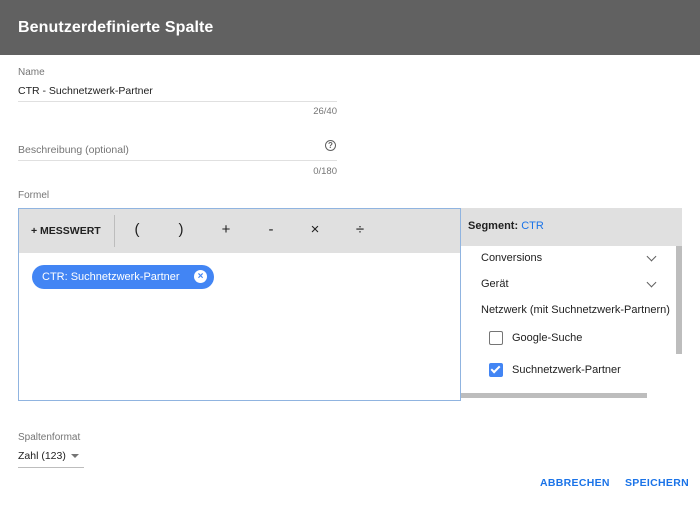 The image size is (700, 505). I want to click on horizontal-scrollbar, so click(554, 395).